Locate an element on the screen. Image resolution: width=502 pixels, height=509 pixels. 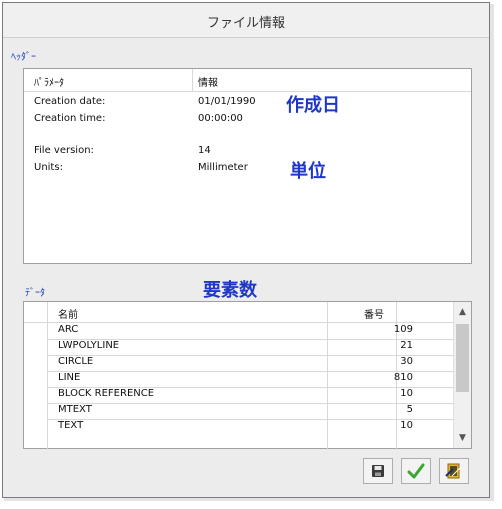
data-row-arc: ARC 109 is located at coordinates (252, 332).